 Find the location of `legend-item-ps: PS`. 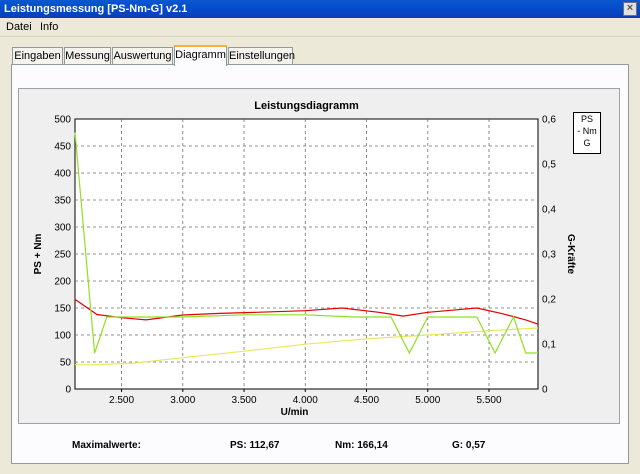

legend-item-ps: PS is located at coordinates (586, 119).